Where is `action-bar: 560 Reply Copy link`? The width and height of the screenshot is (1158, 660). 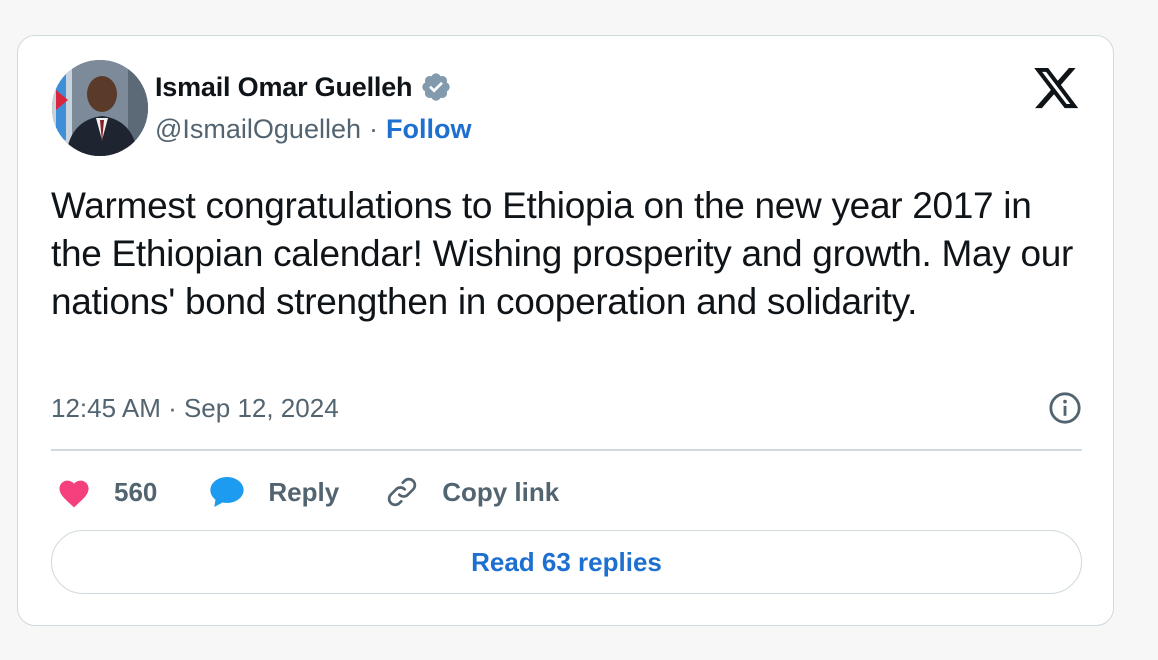
action-bar: 560 Reply Copy link is located at coordinates (307, 492).